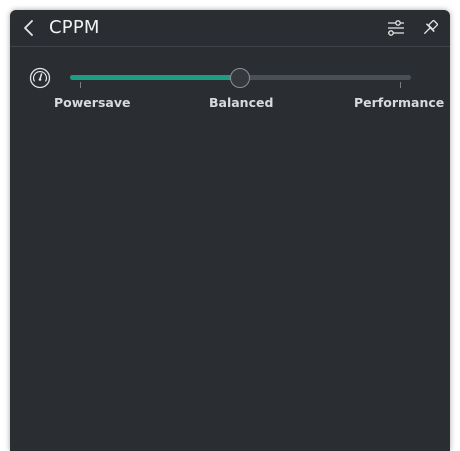  I want to click on slider-label-performance: Performance, so click(399, 102).